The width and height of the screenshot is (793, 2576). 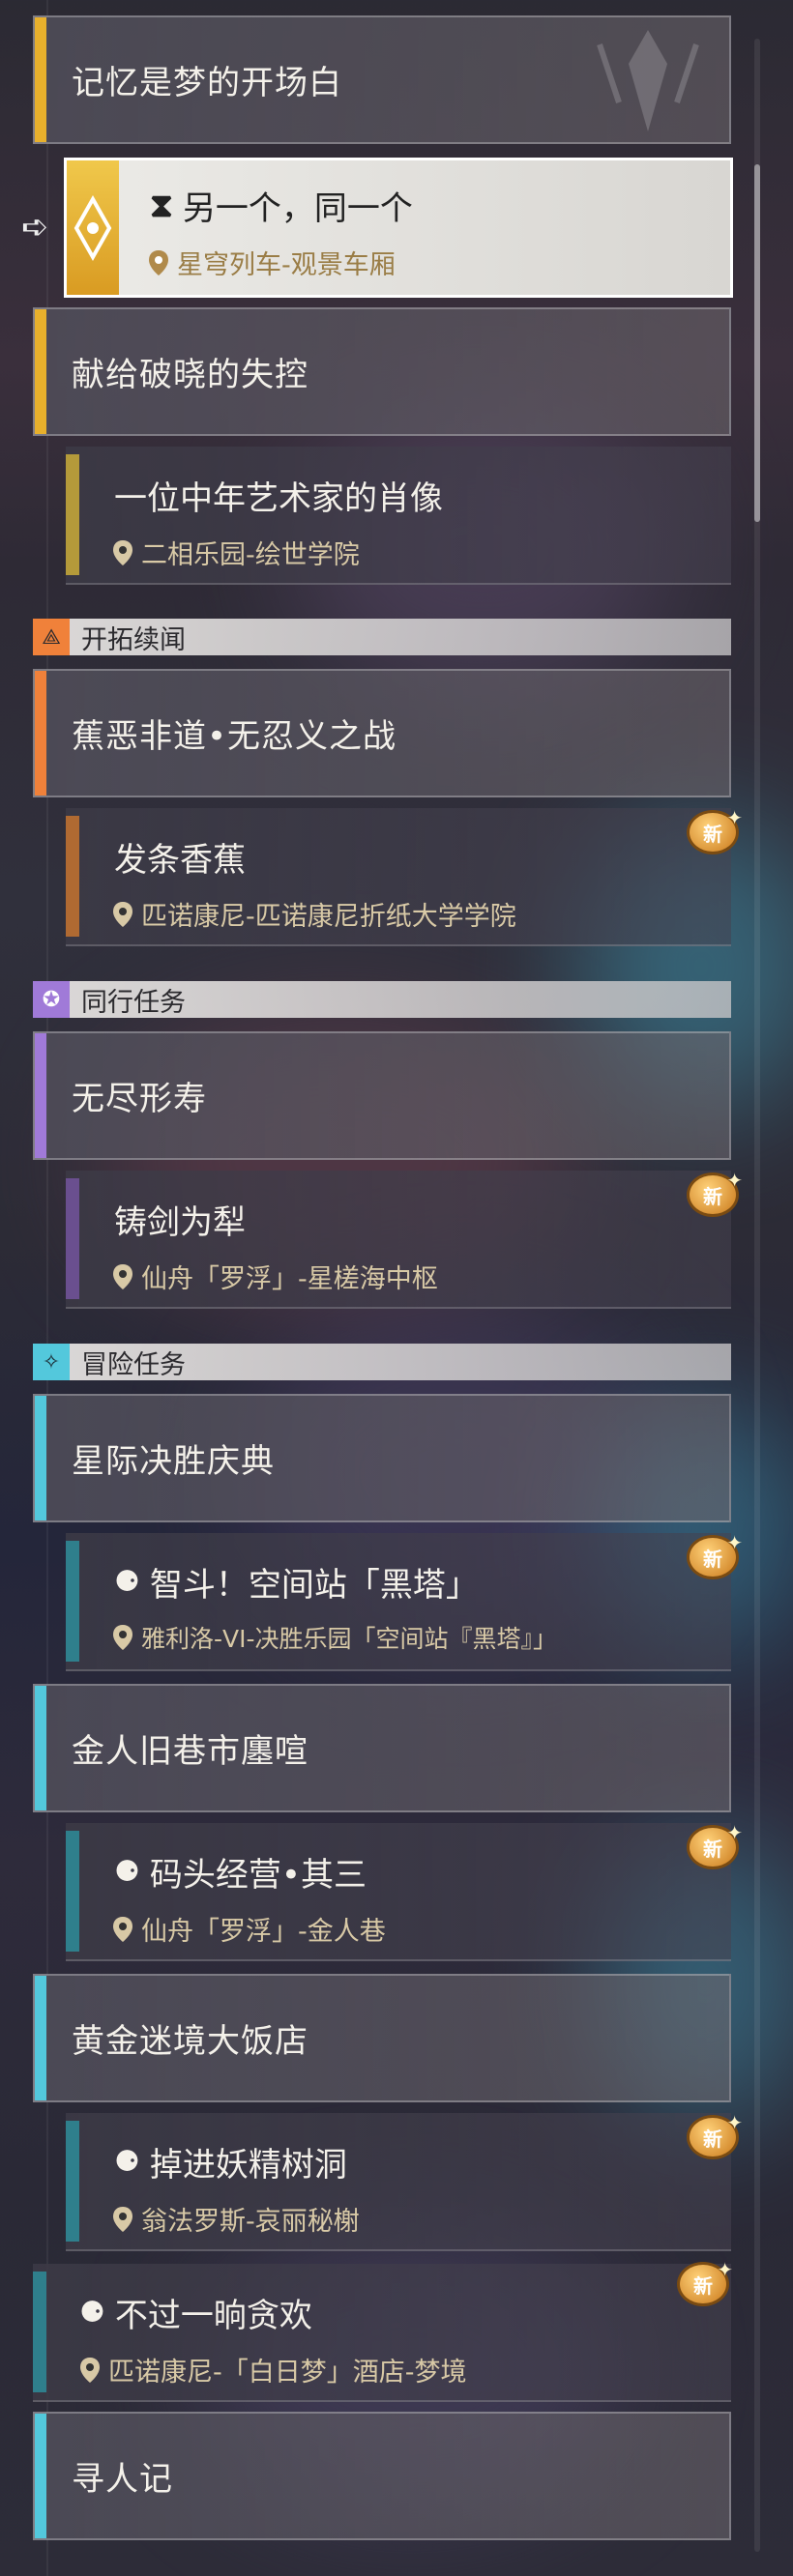 What do you see at coordinates (382, 1095) in the screenshot?
I see `mission-header: 无尽形寿` at bounding box center [382, 1095].